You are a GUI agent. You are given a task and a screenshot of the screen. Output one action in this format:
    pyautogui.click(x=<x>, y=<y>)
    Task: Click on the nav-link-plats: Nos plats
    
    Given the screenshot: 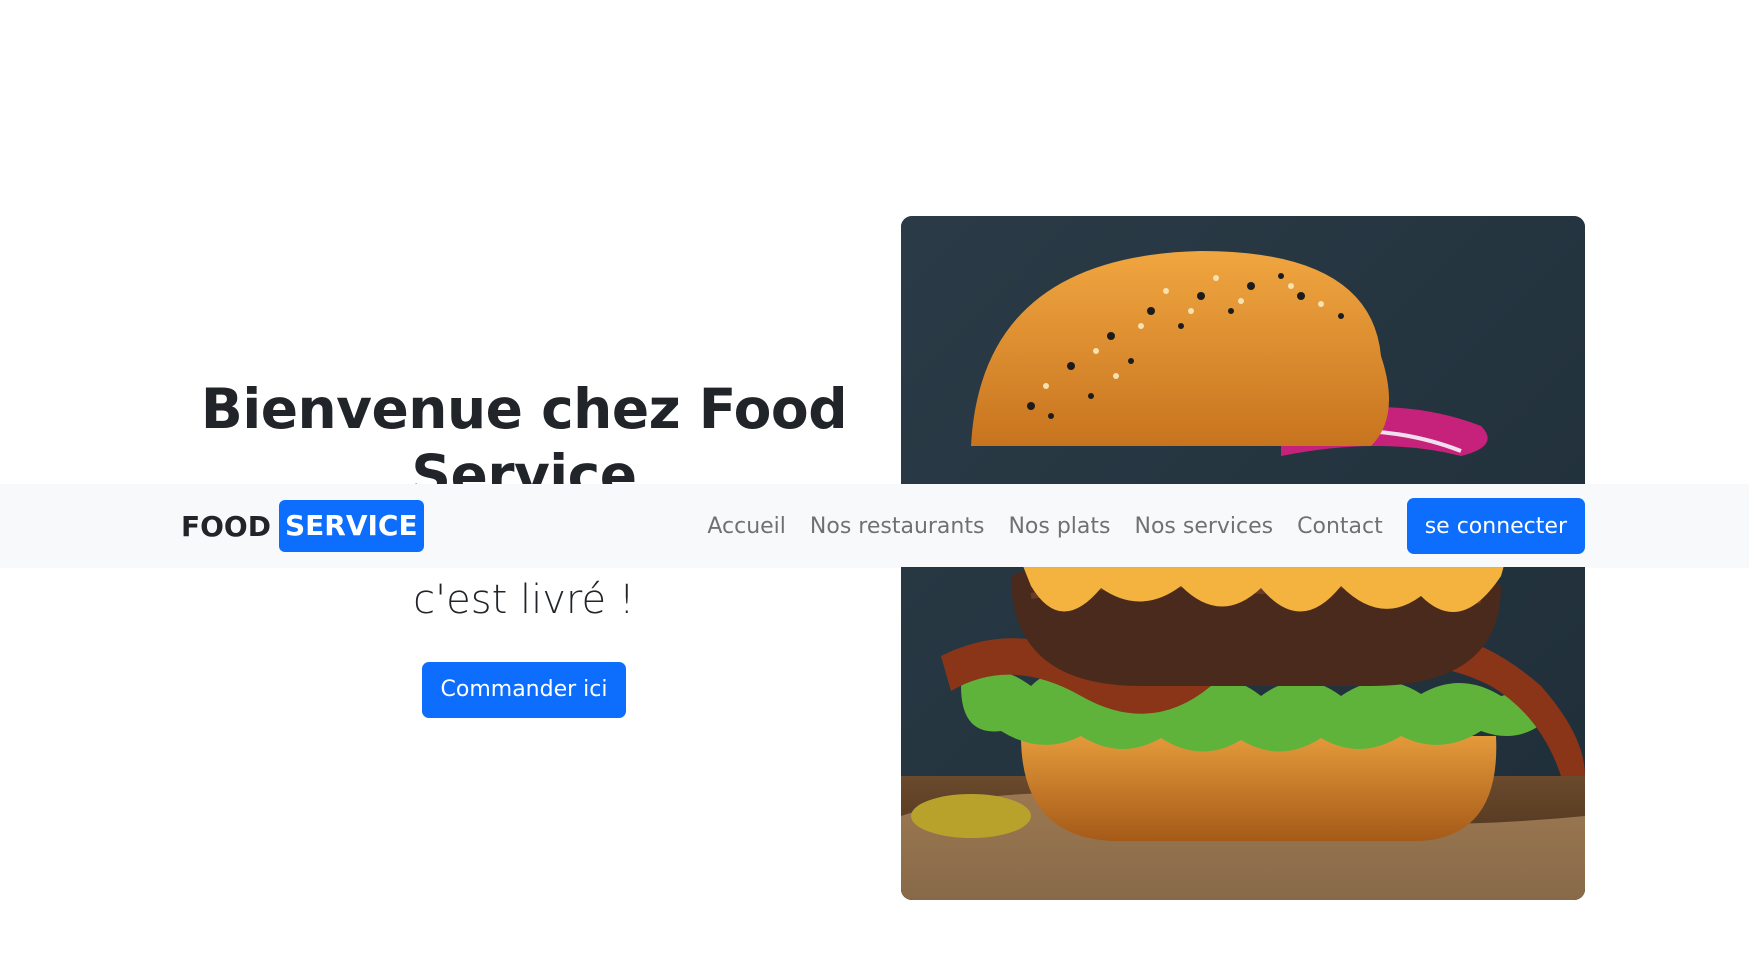 What is the action you would take?
    pyautogui.click(x=1059, y=526)
    